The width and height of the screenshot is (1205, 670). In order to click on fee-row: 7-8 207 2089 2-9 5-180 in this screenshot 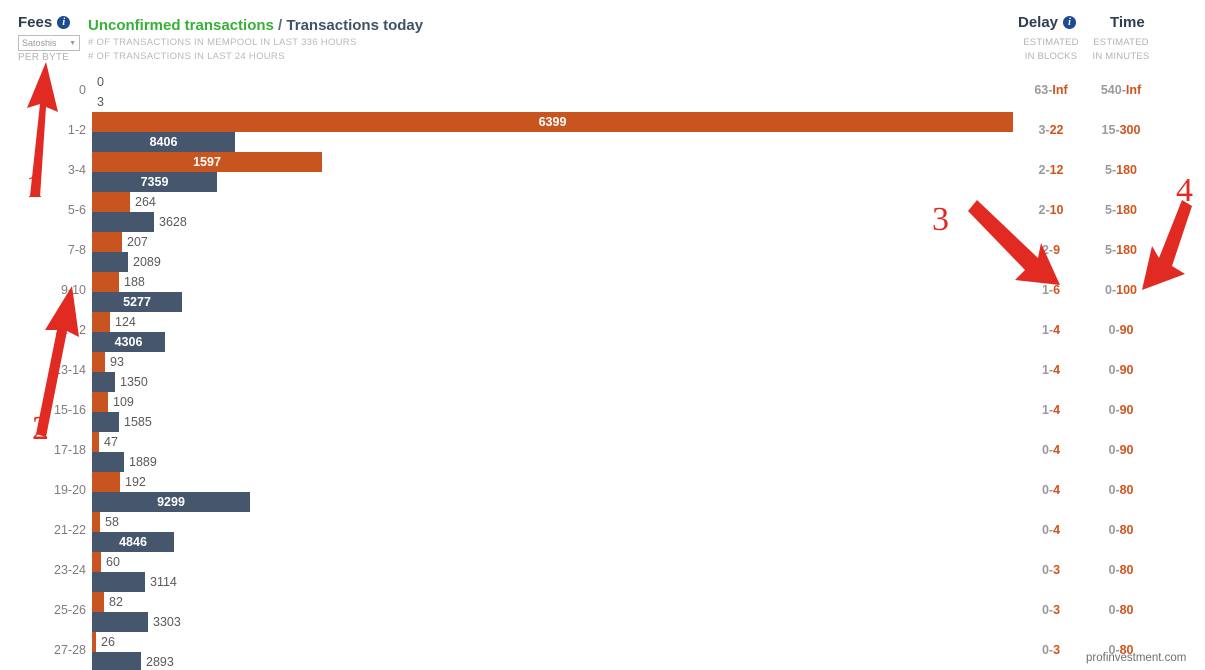, I will do `click(602, 252)`.